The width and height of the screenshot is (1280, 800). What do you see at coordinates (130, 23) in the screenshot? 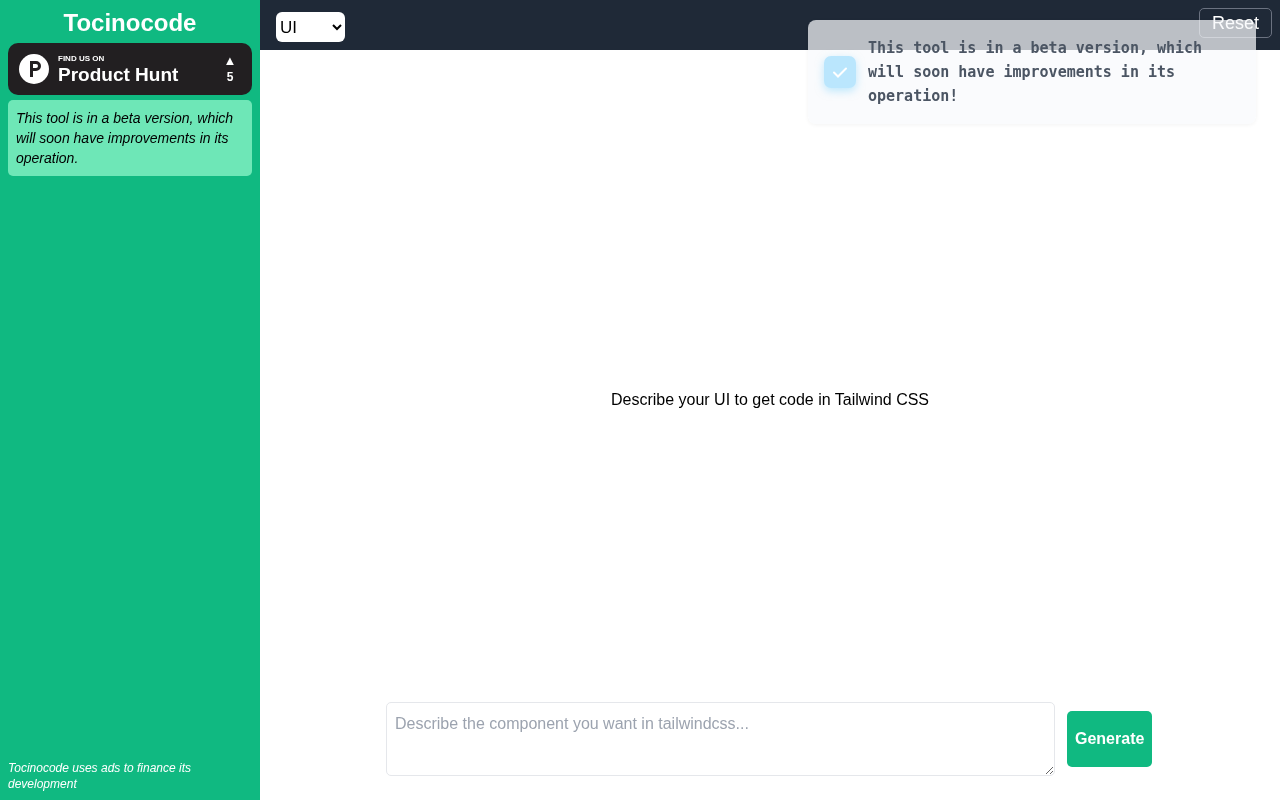
I see `app-title: Tocinocode` at bounding box center [130, 23].